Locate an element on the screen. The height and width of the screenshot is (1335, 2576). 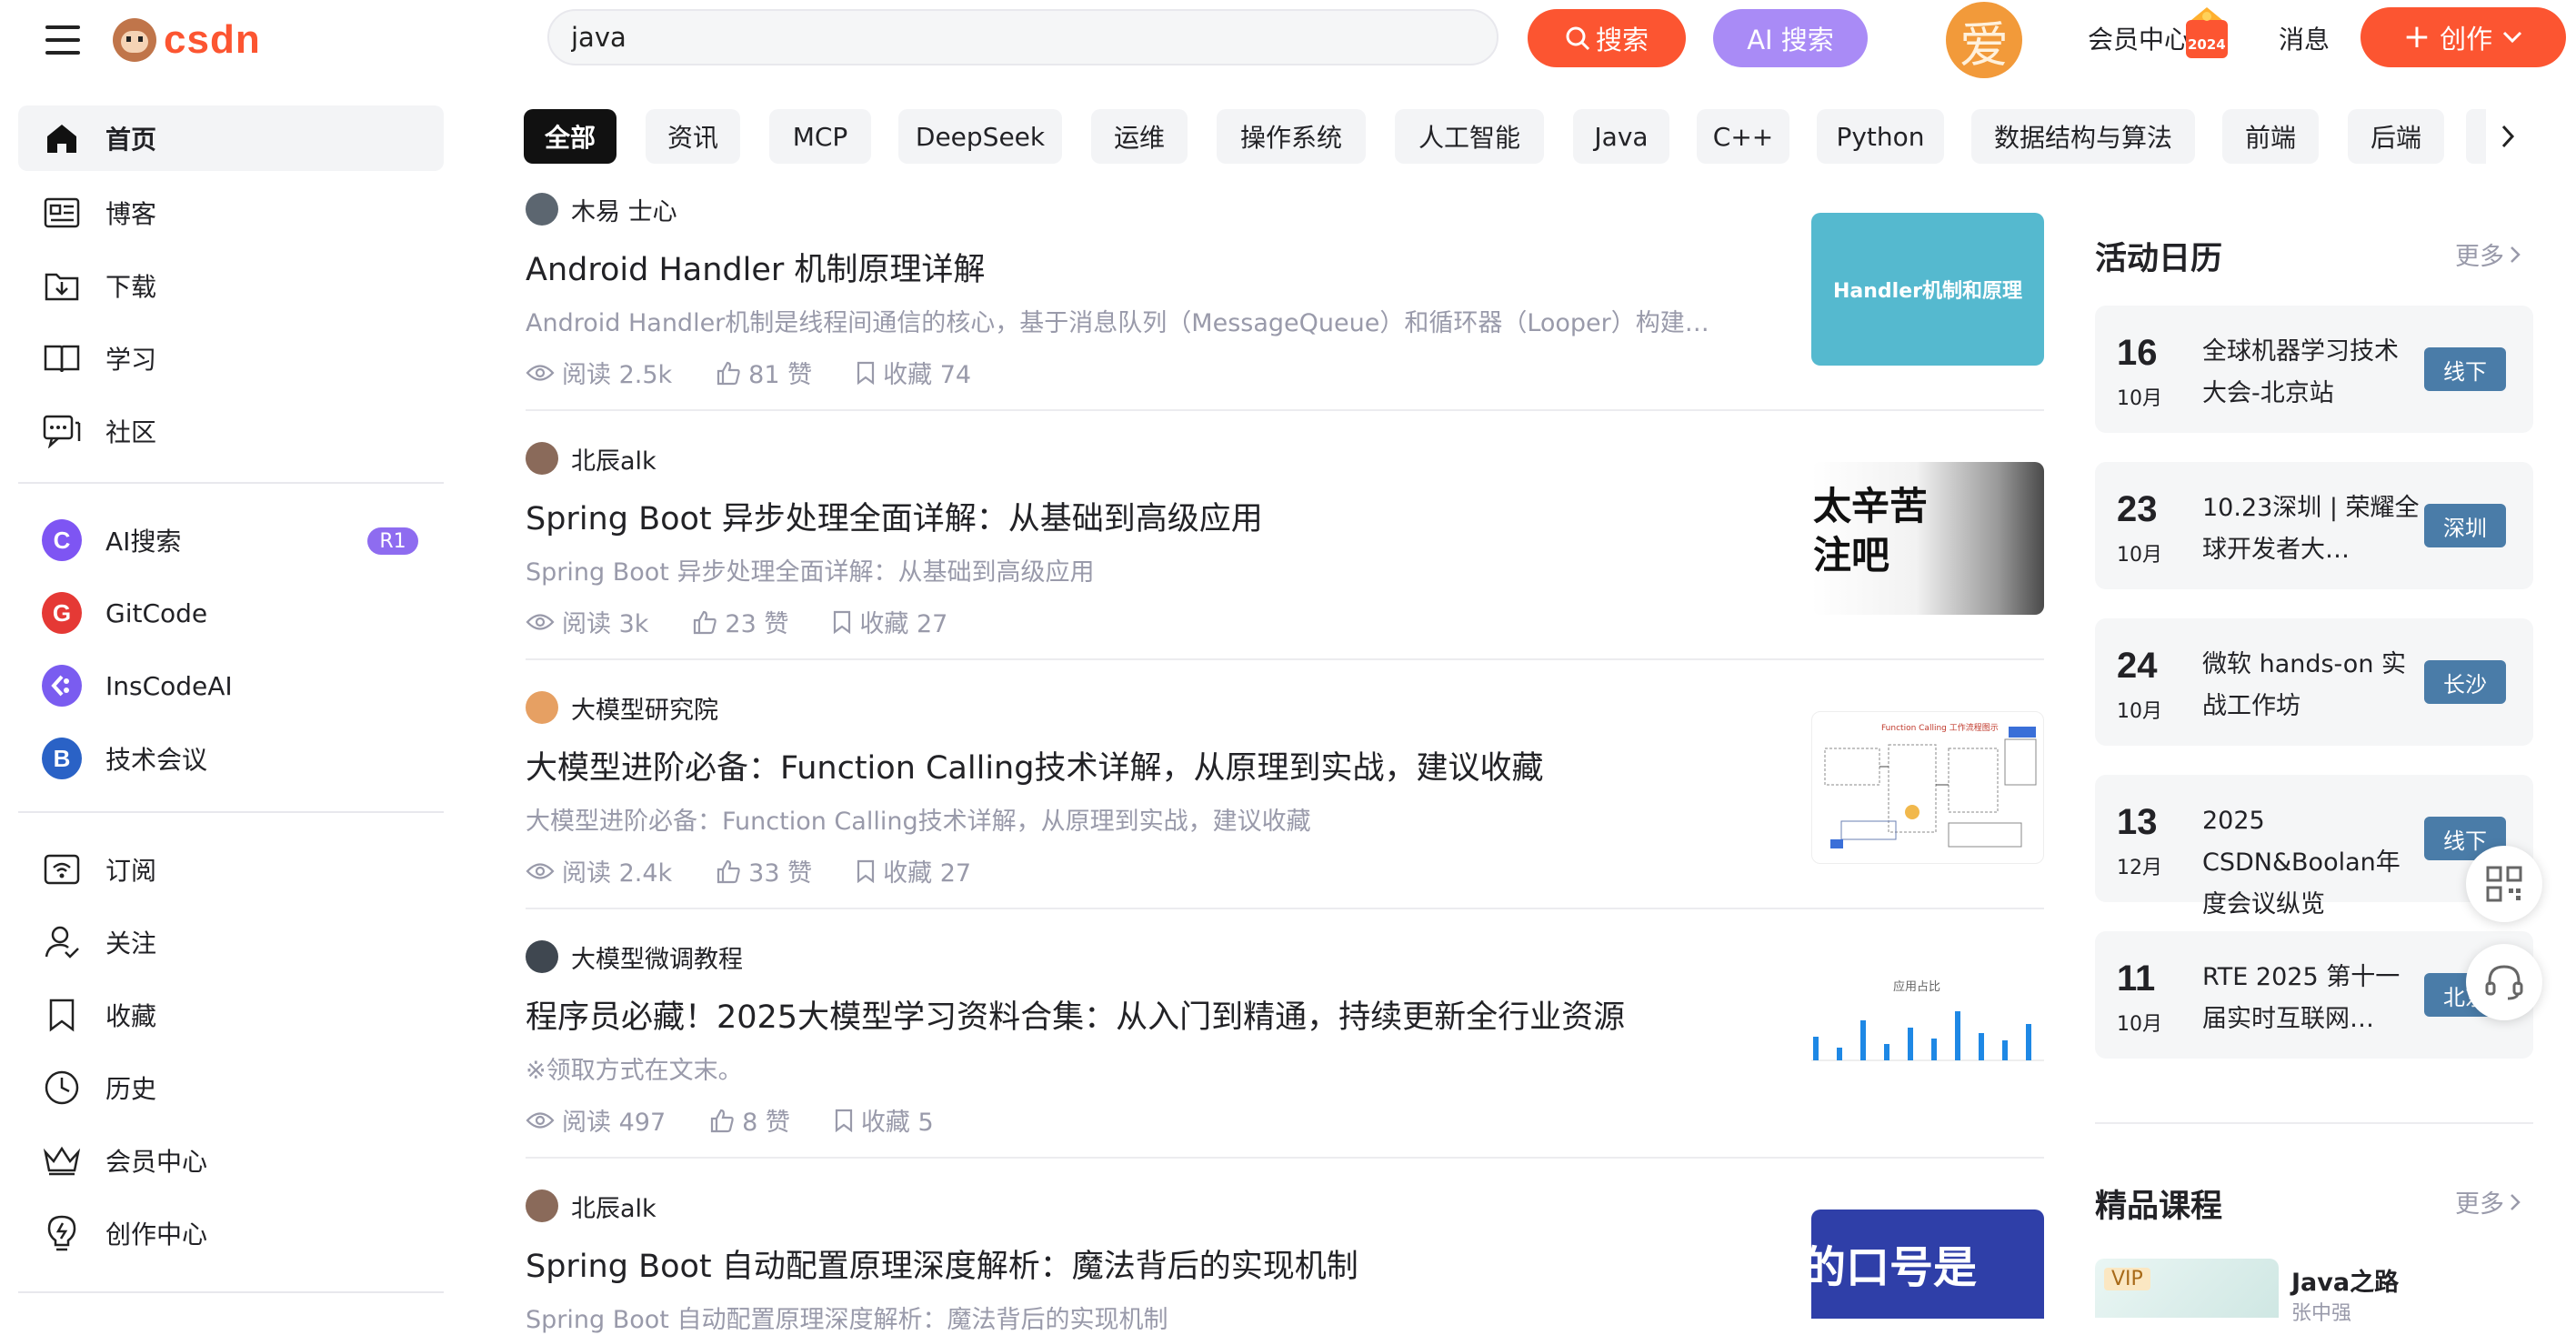
article-thumbnail: Handler机制和原理 is located at coordinates (1927, 289).